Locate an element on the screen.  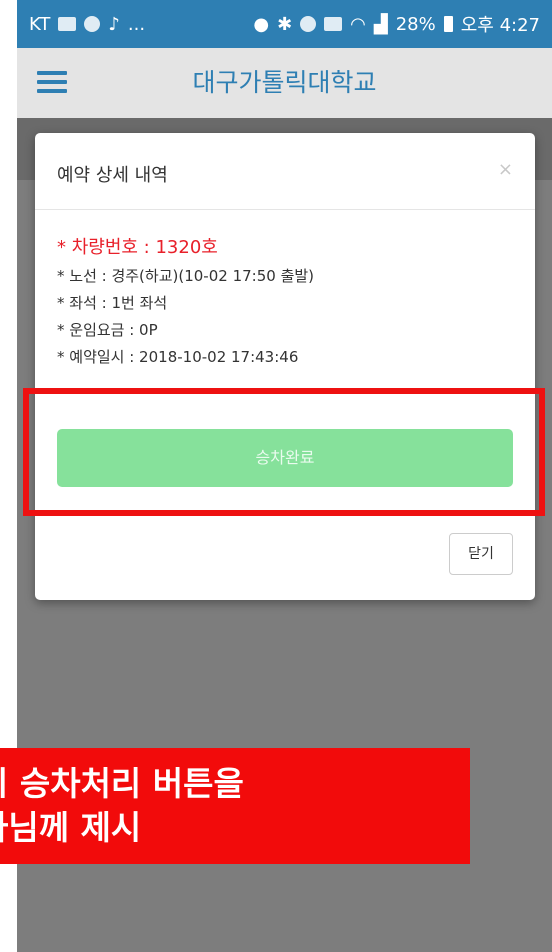
clock: 오후 4:27 is located at coordinates (500, 25).